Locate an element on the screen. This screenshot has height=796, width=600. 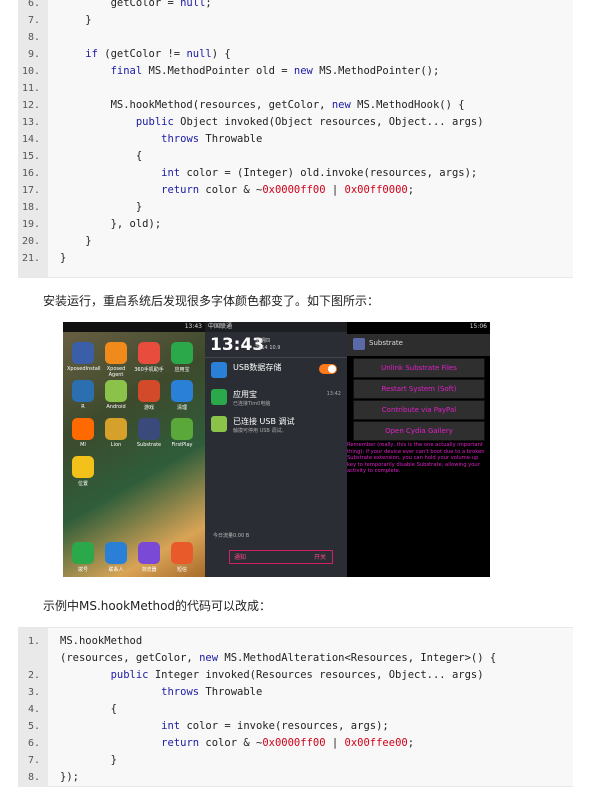
code-text: { is located at coordinates (101, 156).